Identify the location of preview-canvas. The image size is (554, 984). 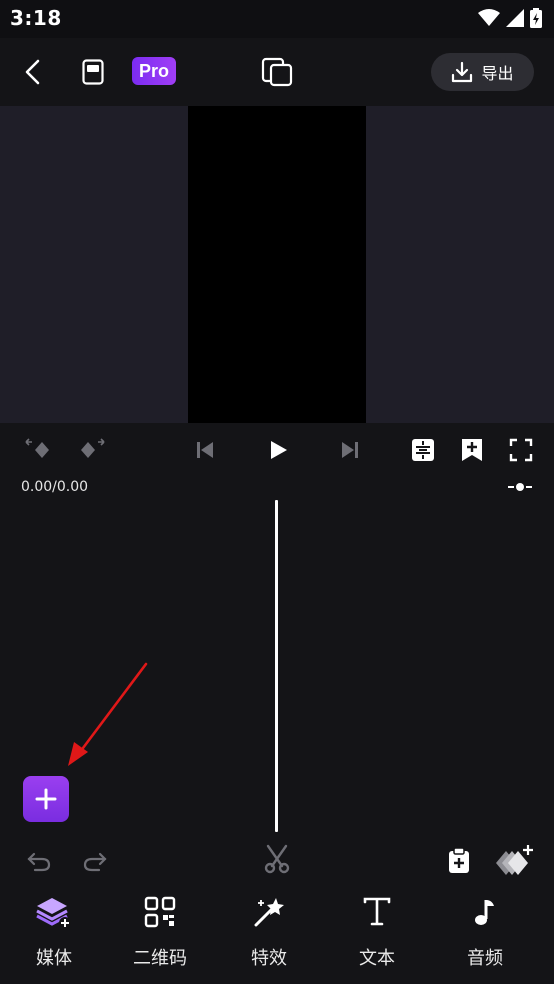
(277, 264).